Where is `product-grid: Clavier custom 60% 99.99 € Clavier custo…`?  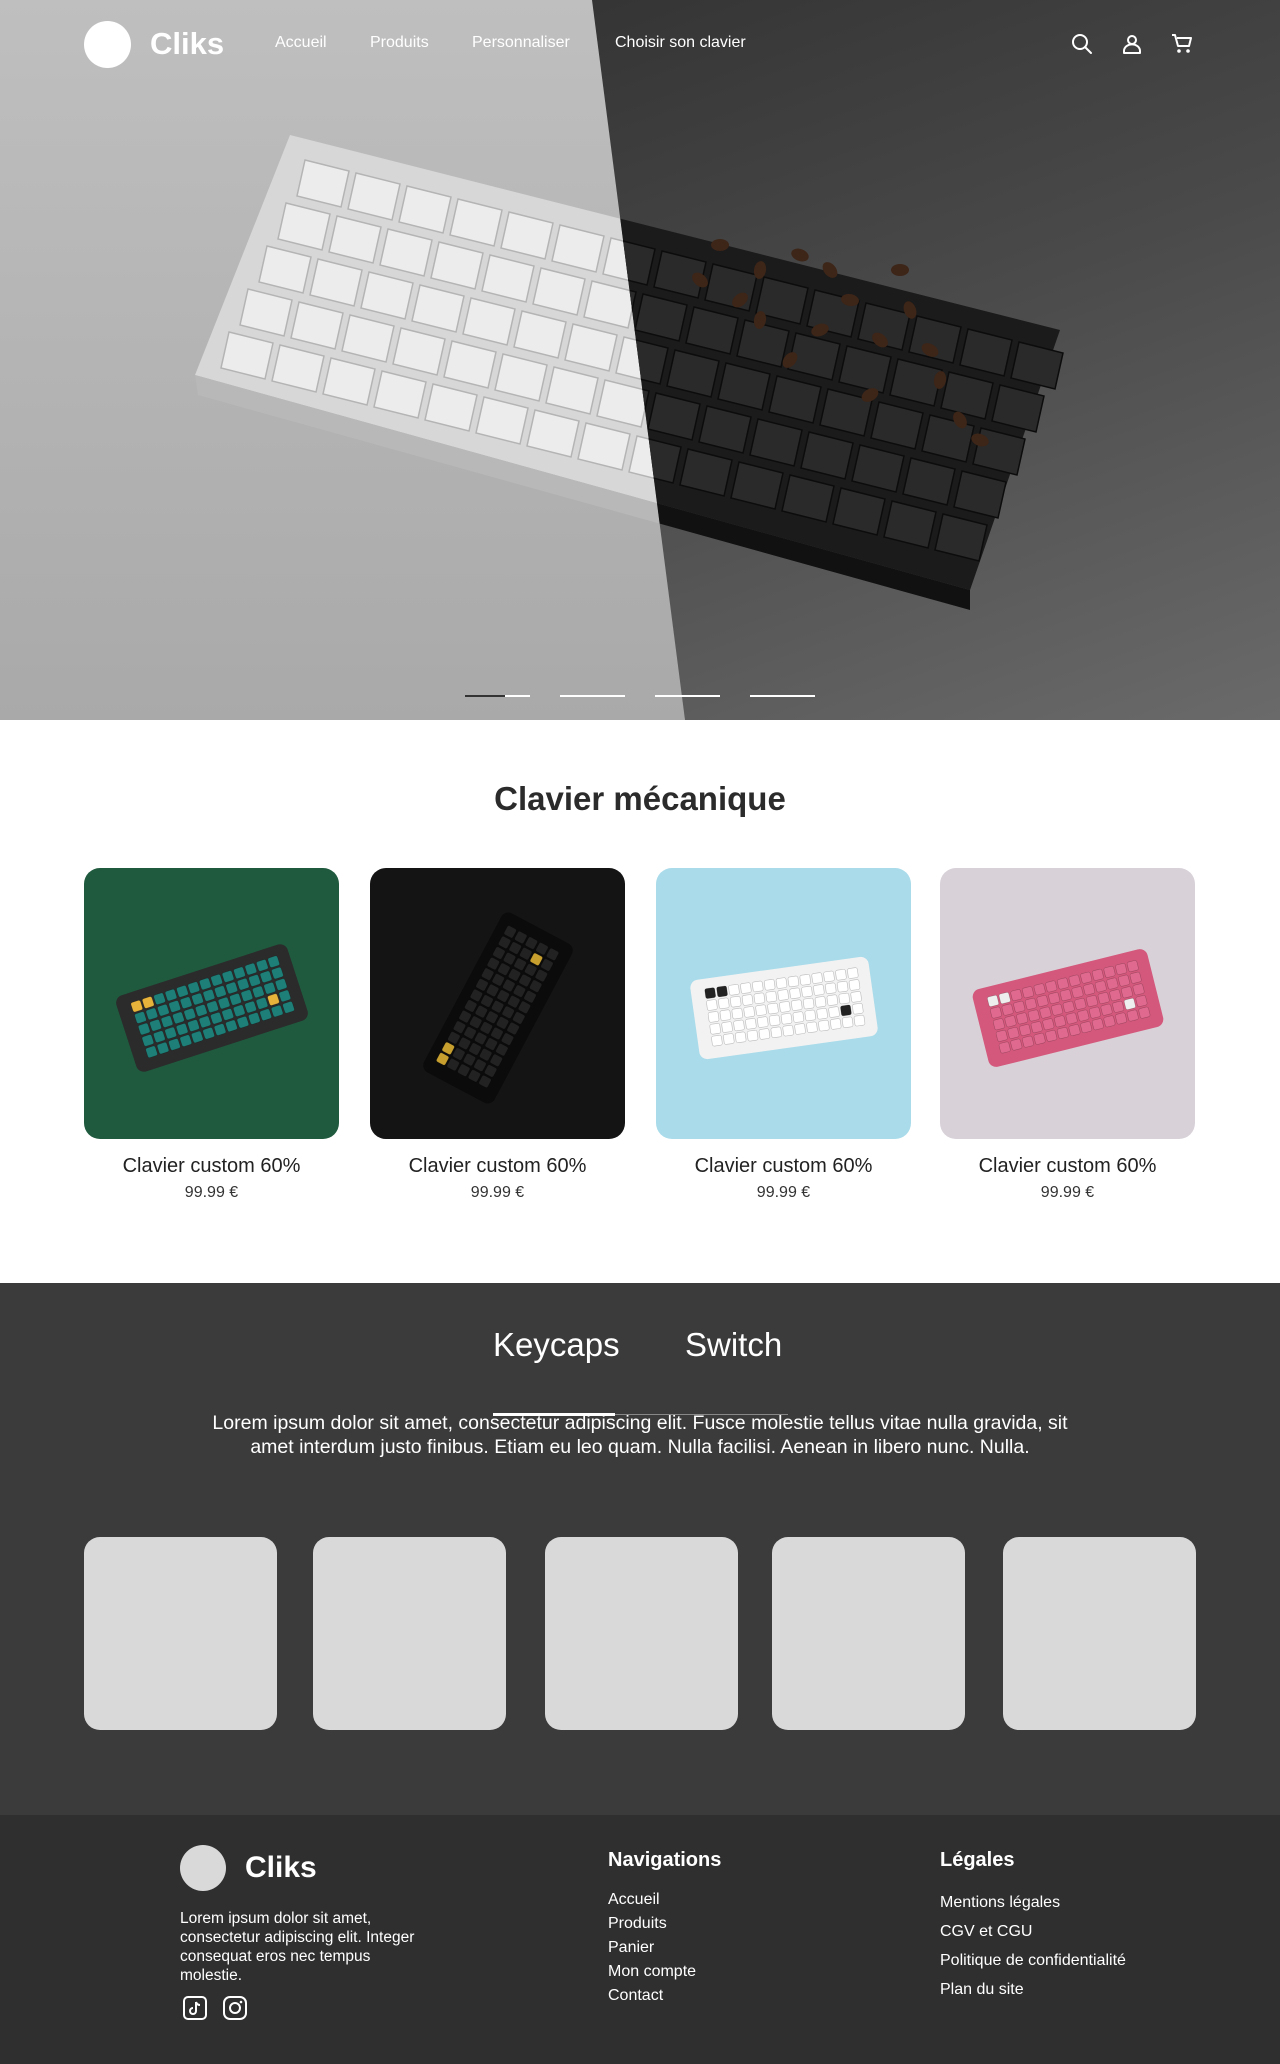 product-grid: Clavier custom 60% 99.99 € Clavier custo… is located at coordinates (639, 1035).